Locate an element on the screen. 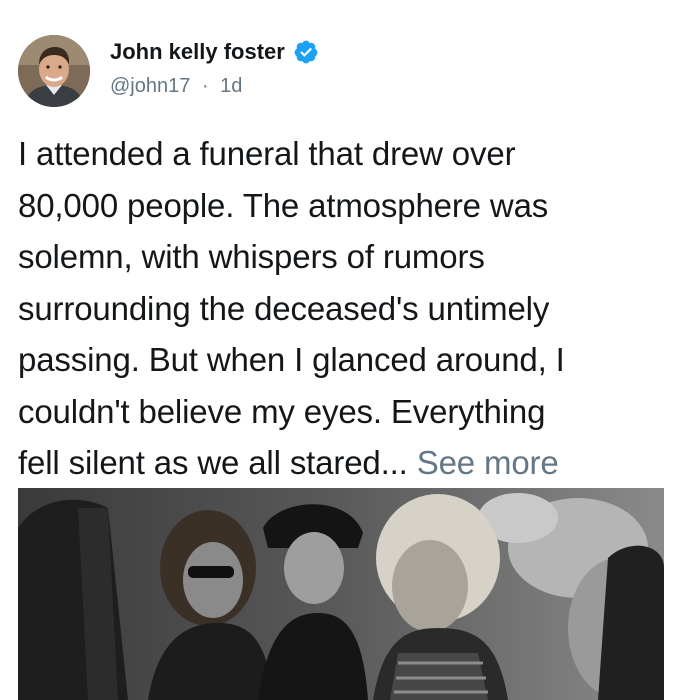 The image size is (700, 700). tweet-line-last: fell silent as we all stared... See more is located at coordinates (350, 463).